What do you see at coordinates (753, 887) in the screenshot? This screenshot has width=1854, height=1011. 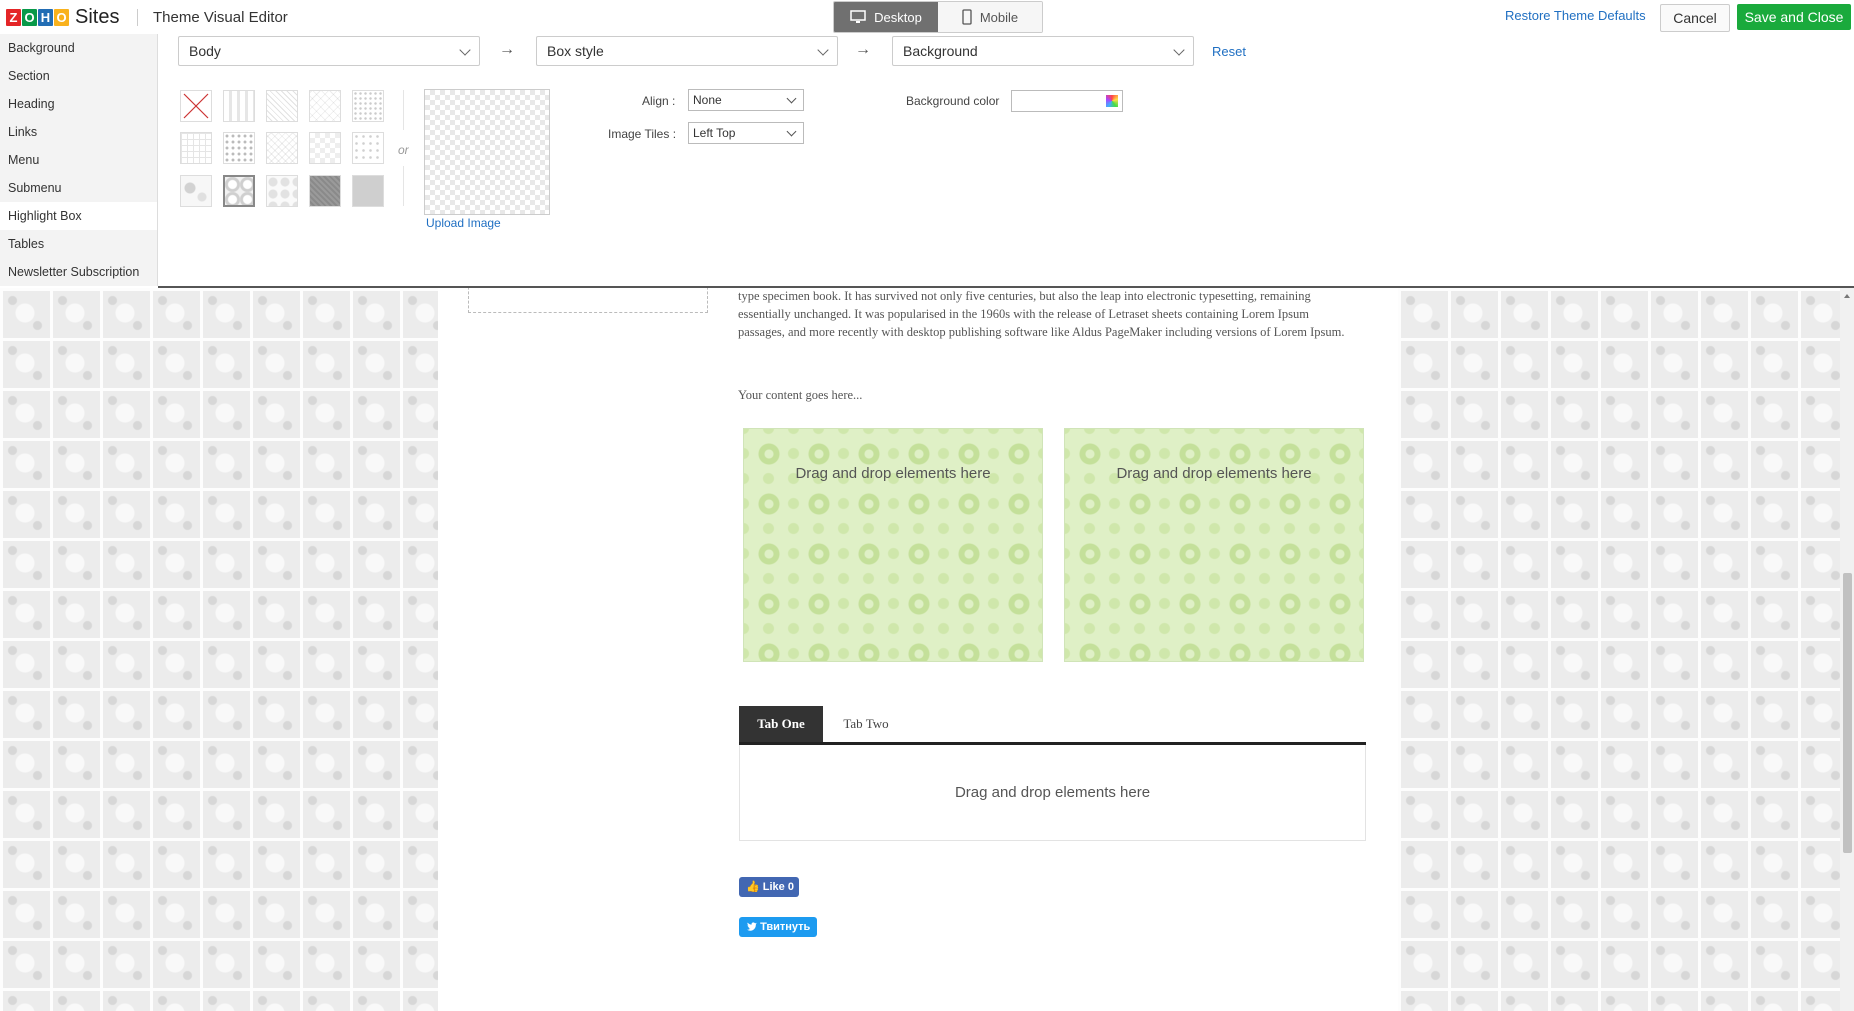 I see `thumbs-up-icon: 👍` at bounding box center [753, 887].